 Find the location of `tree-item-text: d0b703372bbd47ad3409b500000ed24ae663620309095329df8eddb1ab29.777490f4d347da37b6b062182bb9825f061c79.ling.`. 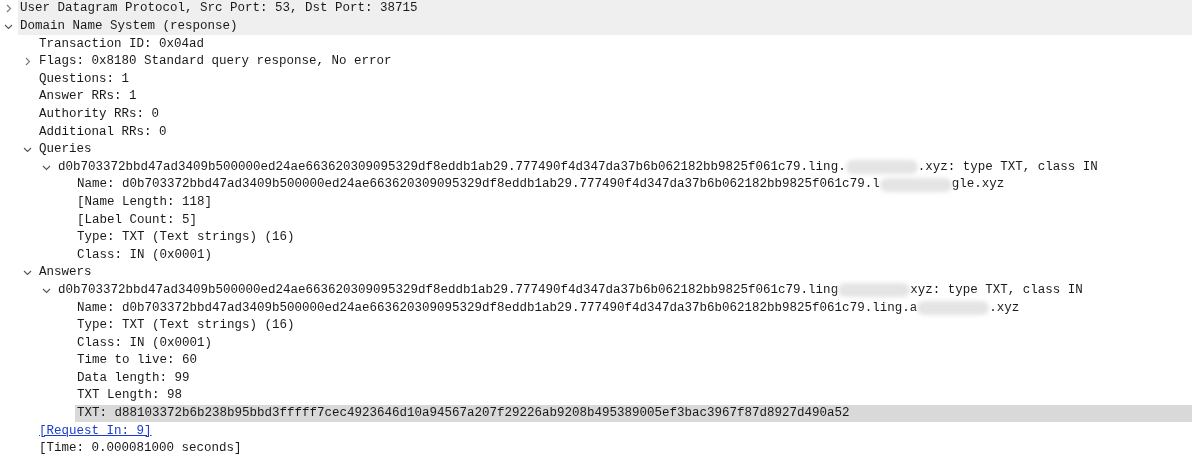

tree-item-text: d0b703372bbd47ad3409b500000ed24ae663620309095329df8eddb1ab29.777490f4d347da37b6b062182bb9825f061c79.ling. is located at coordinates (452, 167).